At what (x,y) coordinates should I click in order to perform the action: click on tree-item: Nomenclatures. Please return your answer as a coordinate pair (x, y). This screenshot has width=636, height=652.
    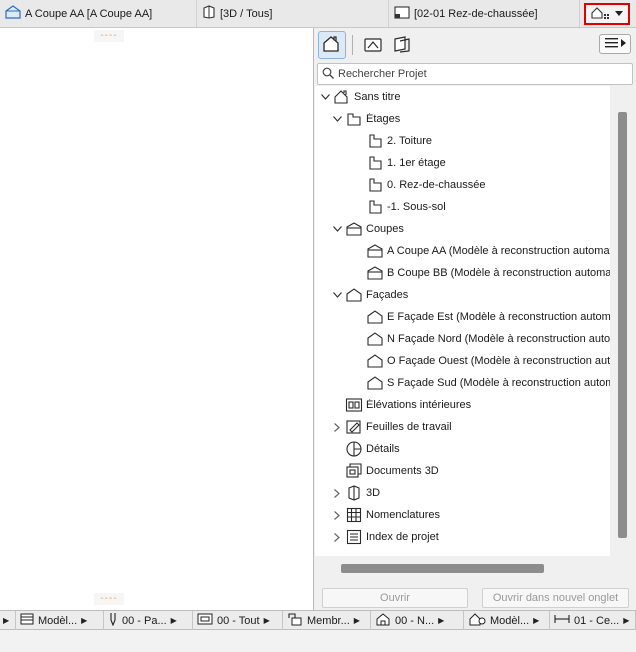
    Looking at the image, I should click on (462, 515).